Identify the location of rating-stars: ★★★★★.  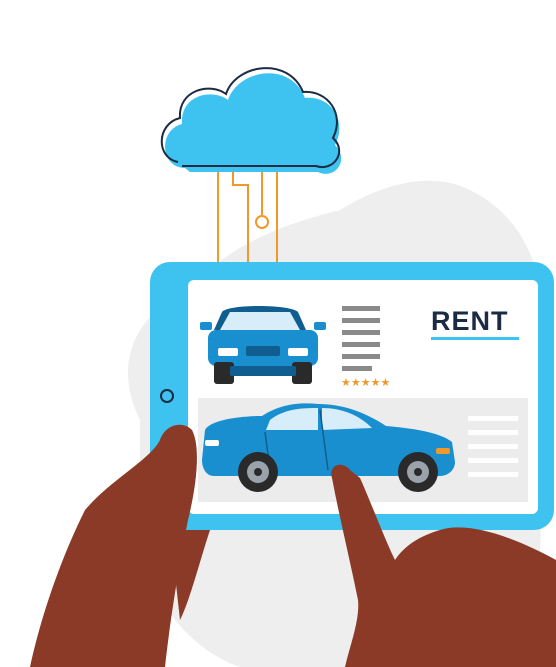
(365, 382).